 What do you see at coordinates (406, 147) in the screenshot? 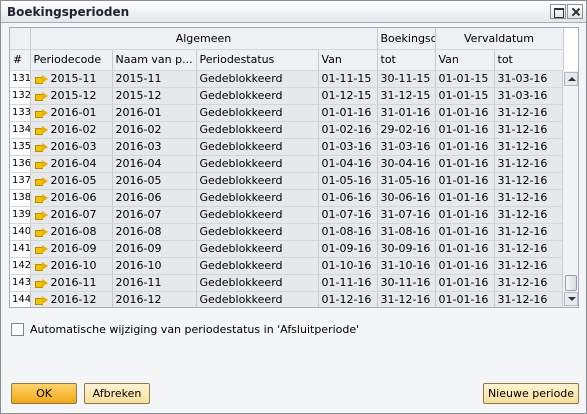
I see `posting-to-cell: 31-03-16` at bounding box center [406, 147].